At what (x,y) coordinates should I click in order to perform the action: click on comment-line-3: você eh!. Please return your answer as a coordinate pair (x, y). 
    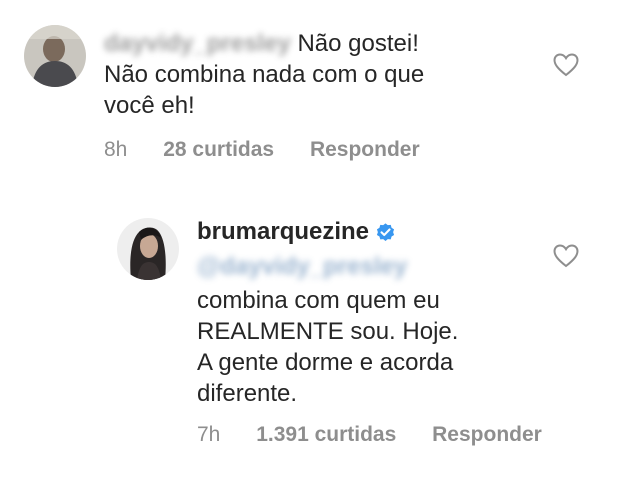
    Looking at the image, I should click on (149, 105).